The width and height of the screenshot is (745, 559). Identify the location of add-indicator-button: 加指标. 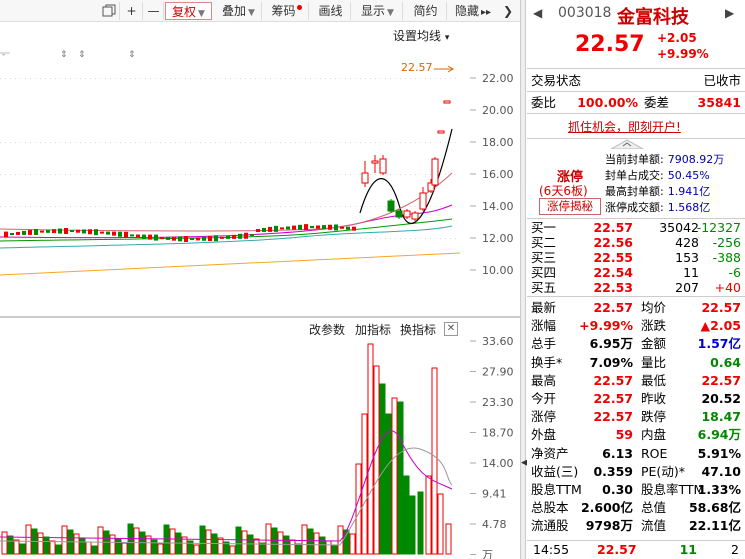
(373, 329).